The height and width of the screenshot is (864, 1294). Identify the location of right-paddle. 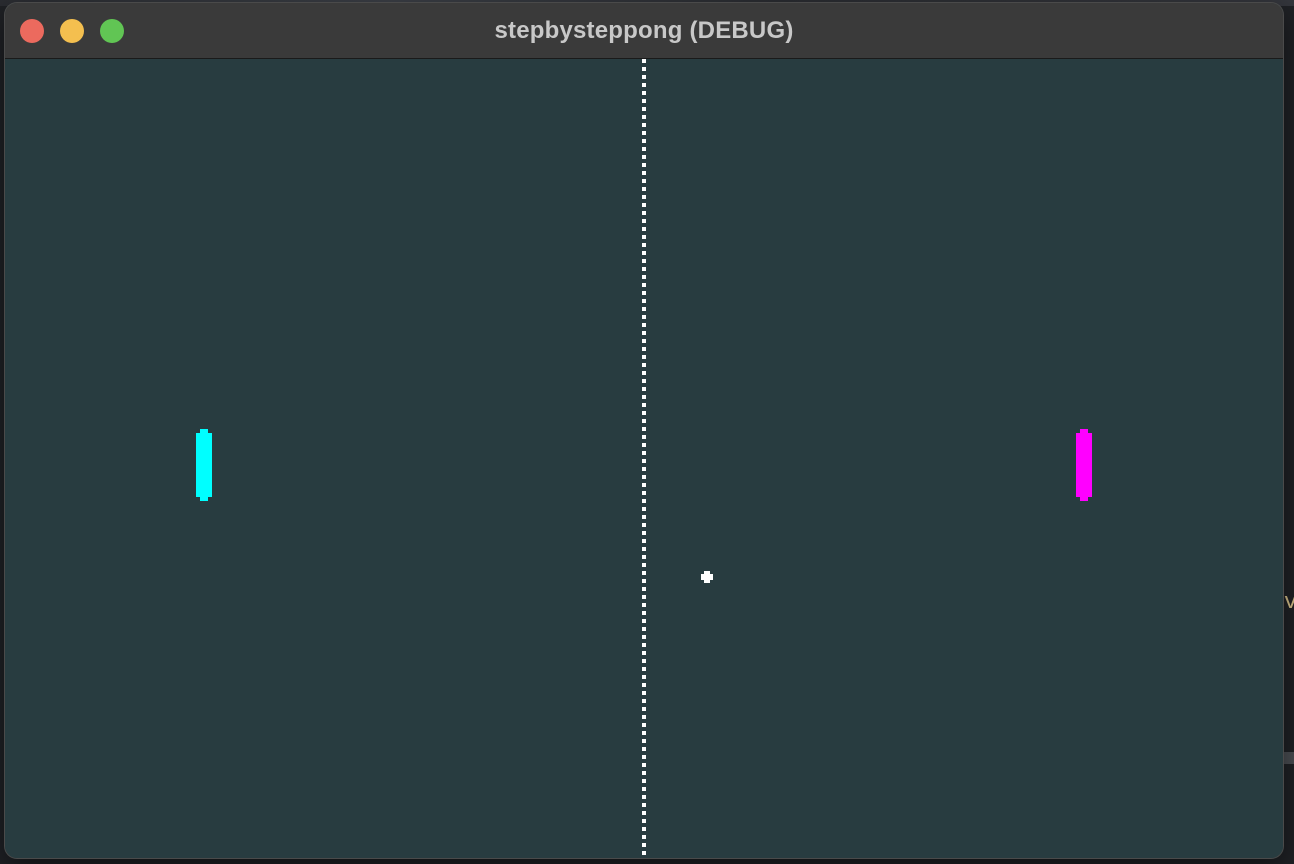
(1084, 465).